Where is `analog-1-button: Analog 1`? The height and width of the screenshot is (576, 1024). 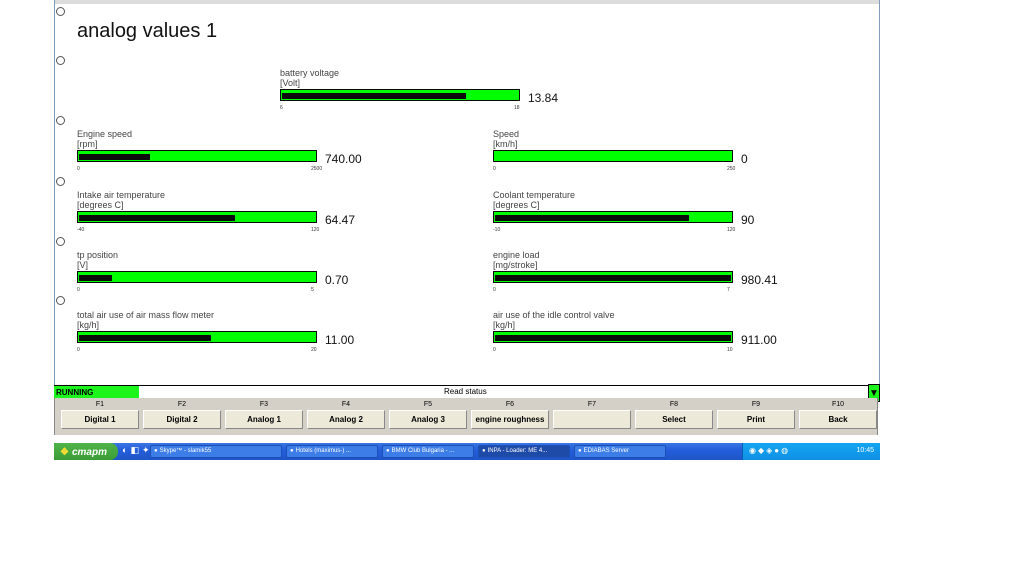 analog-1-button: Analog 1 is located at coordinates (264, 419).